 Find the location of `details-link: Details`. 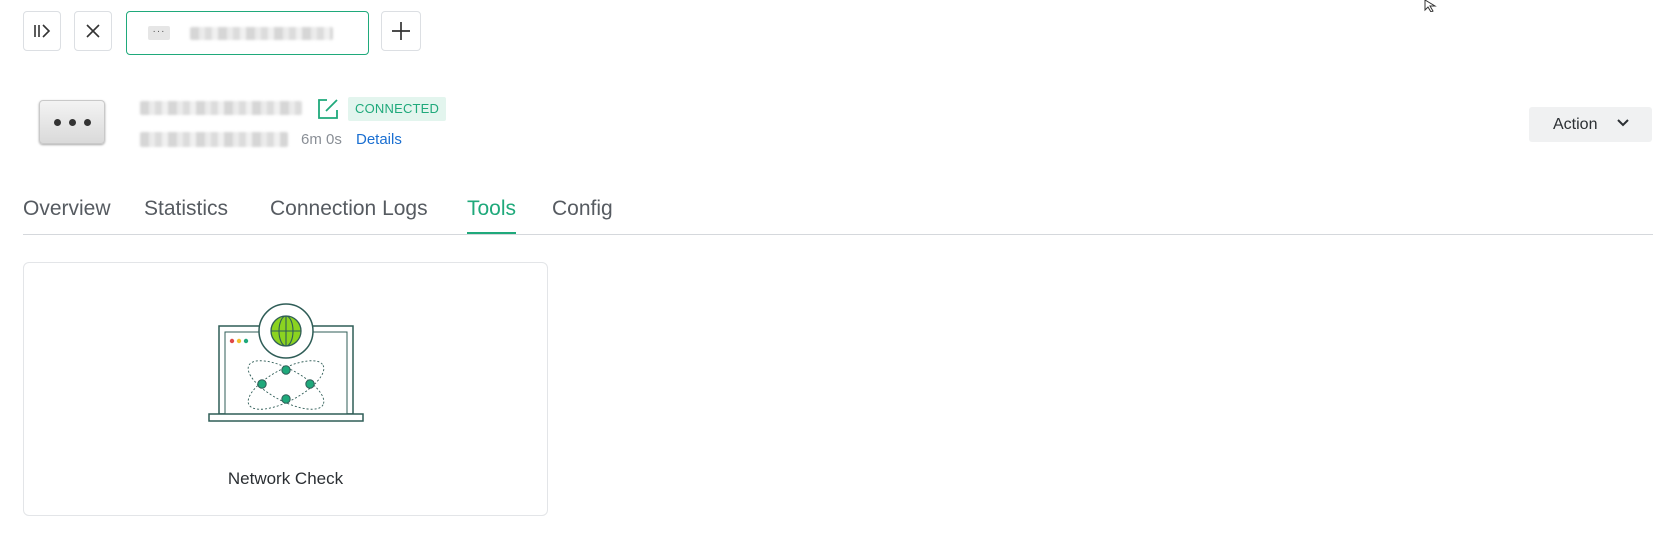

details-link: Details is located at coordinates (379, 139).